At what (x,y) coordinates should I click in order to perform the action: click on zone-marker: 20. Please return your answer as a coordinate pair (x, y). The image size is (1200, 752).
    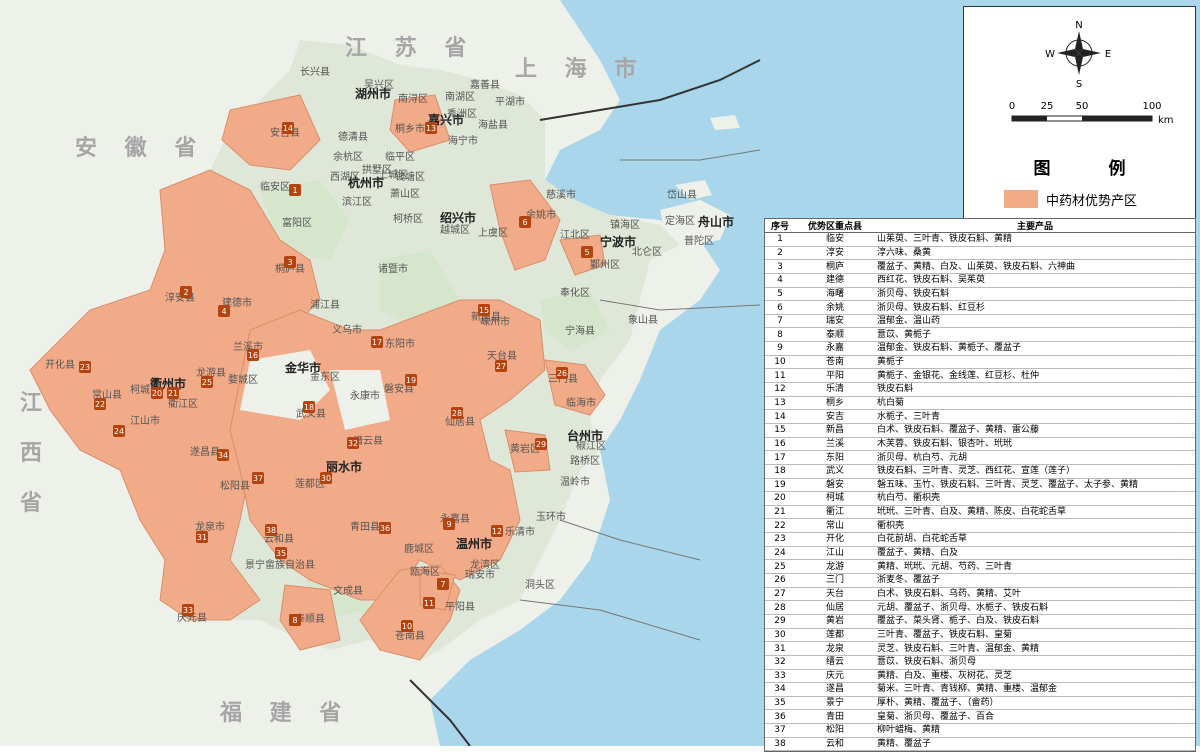
    Looking at the image, I should click on (157, 393).